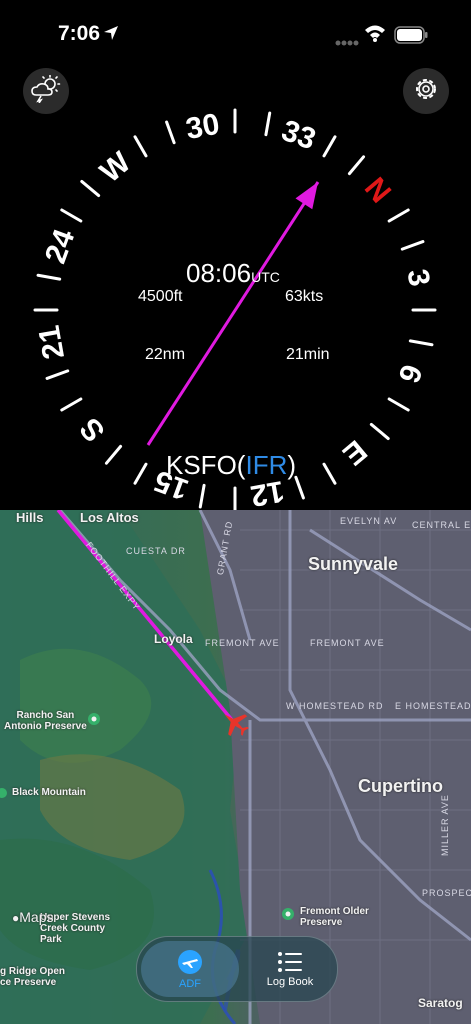  I want to click on map-label-sunnyvale: Sunnyvale, so click(353, 564).